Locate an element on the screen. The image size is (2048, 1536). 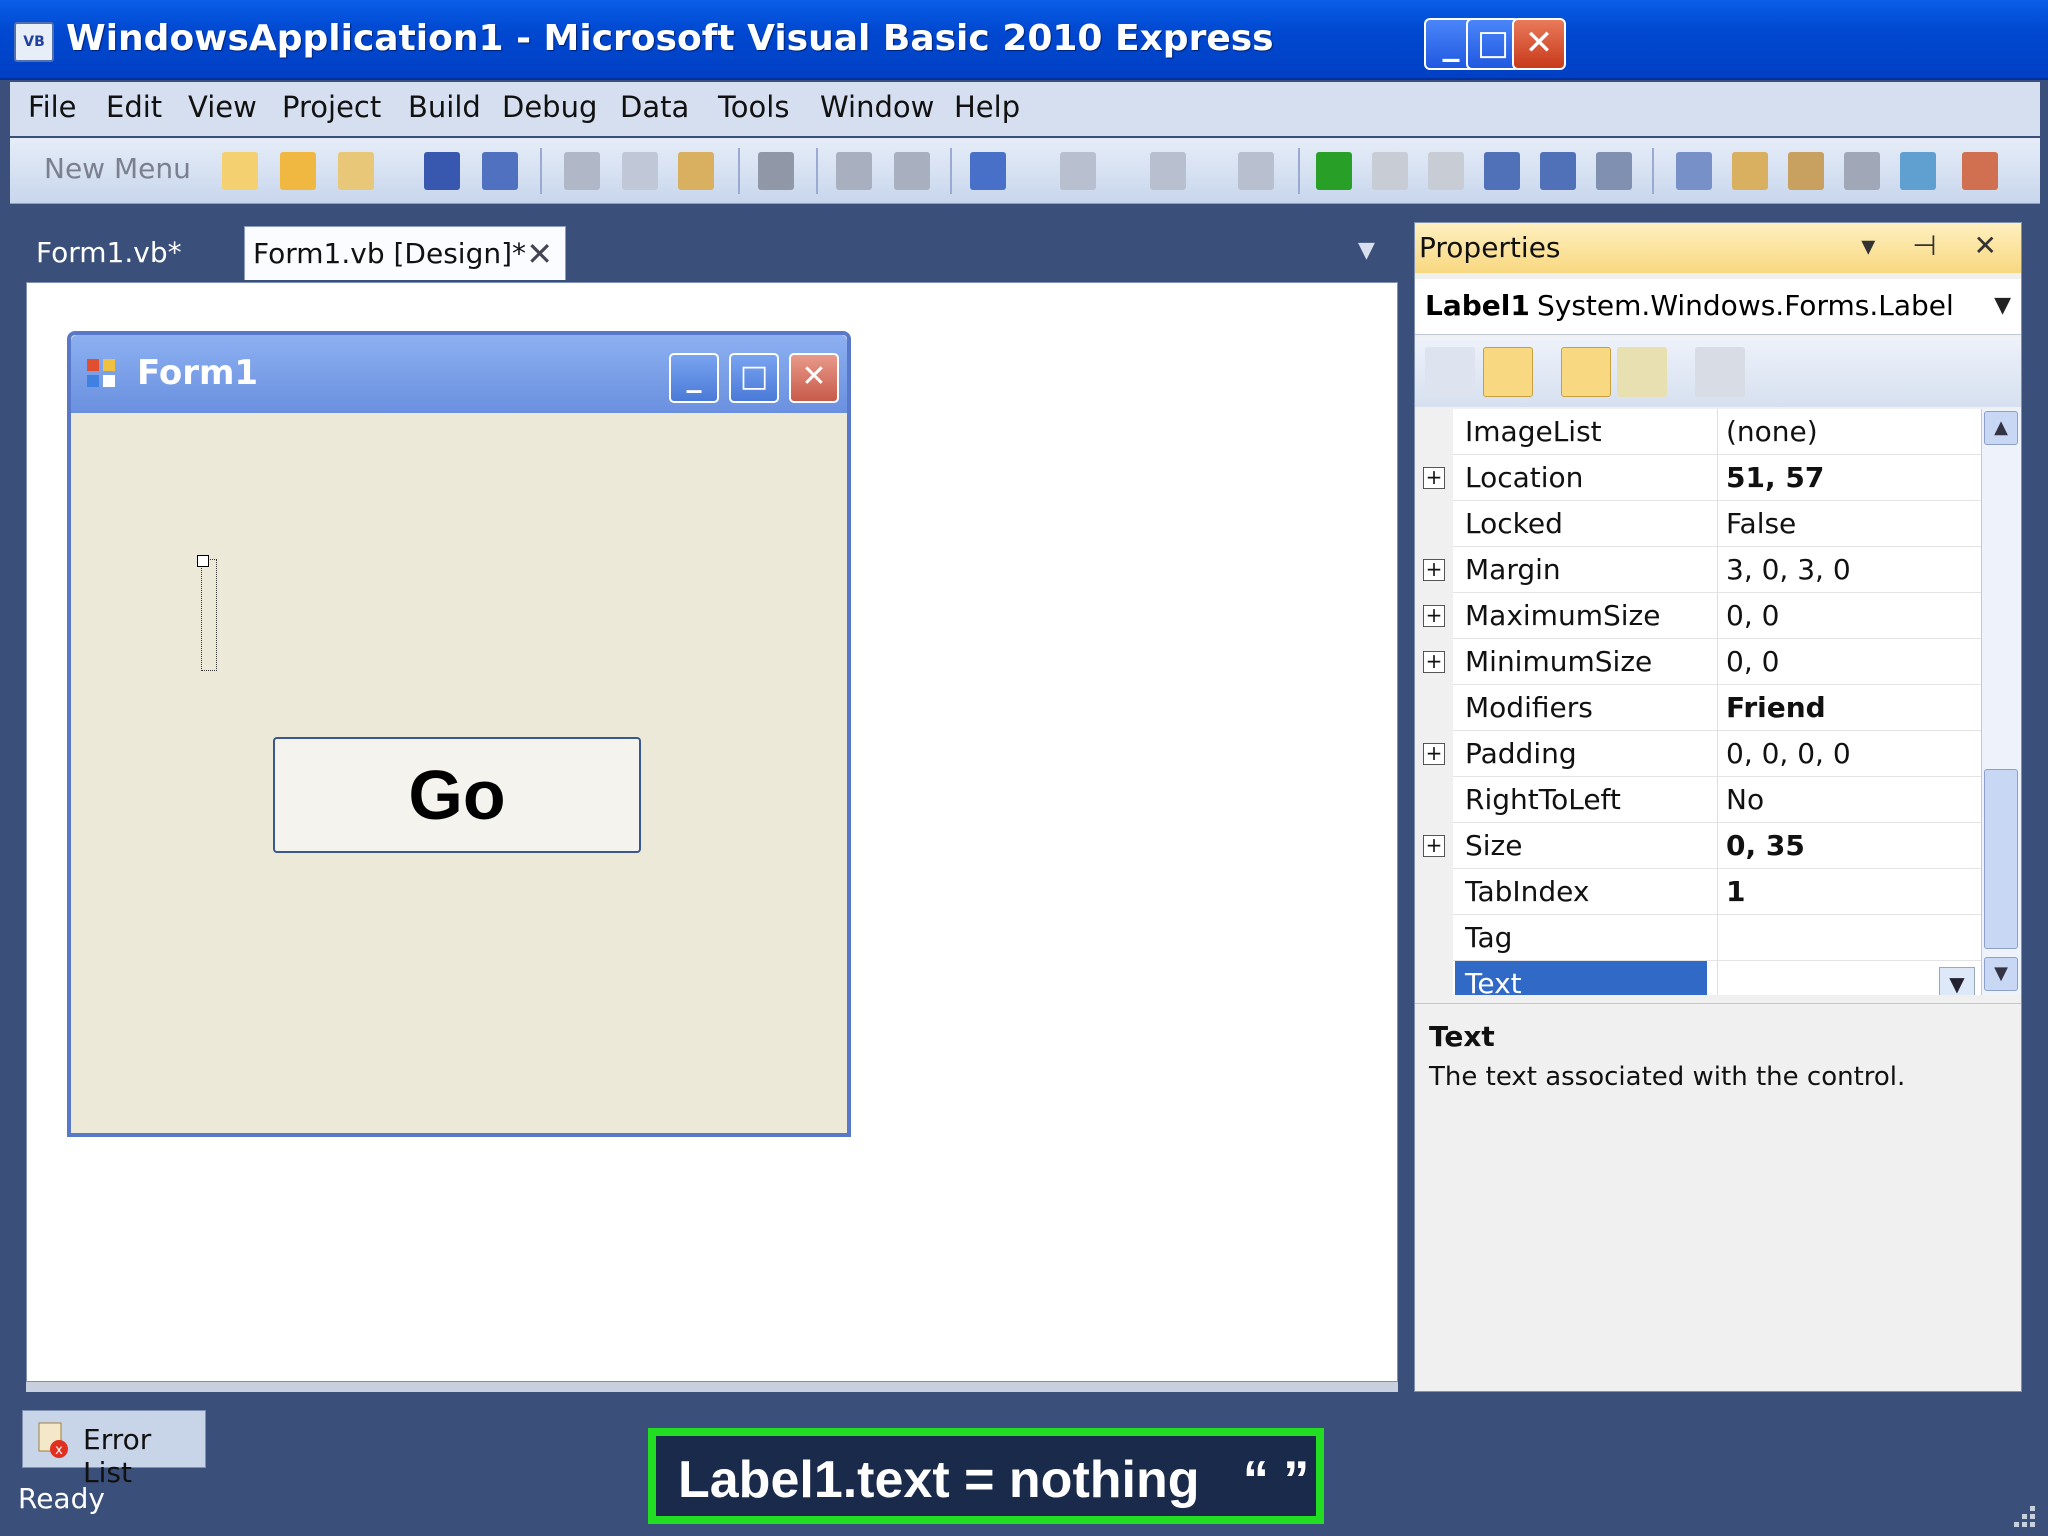
menu-tools: Tools is located at coordinates (753, 107).